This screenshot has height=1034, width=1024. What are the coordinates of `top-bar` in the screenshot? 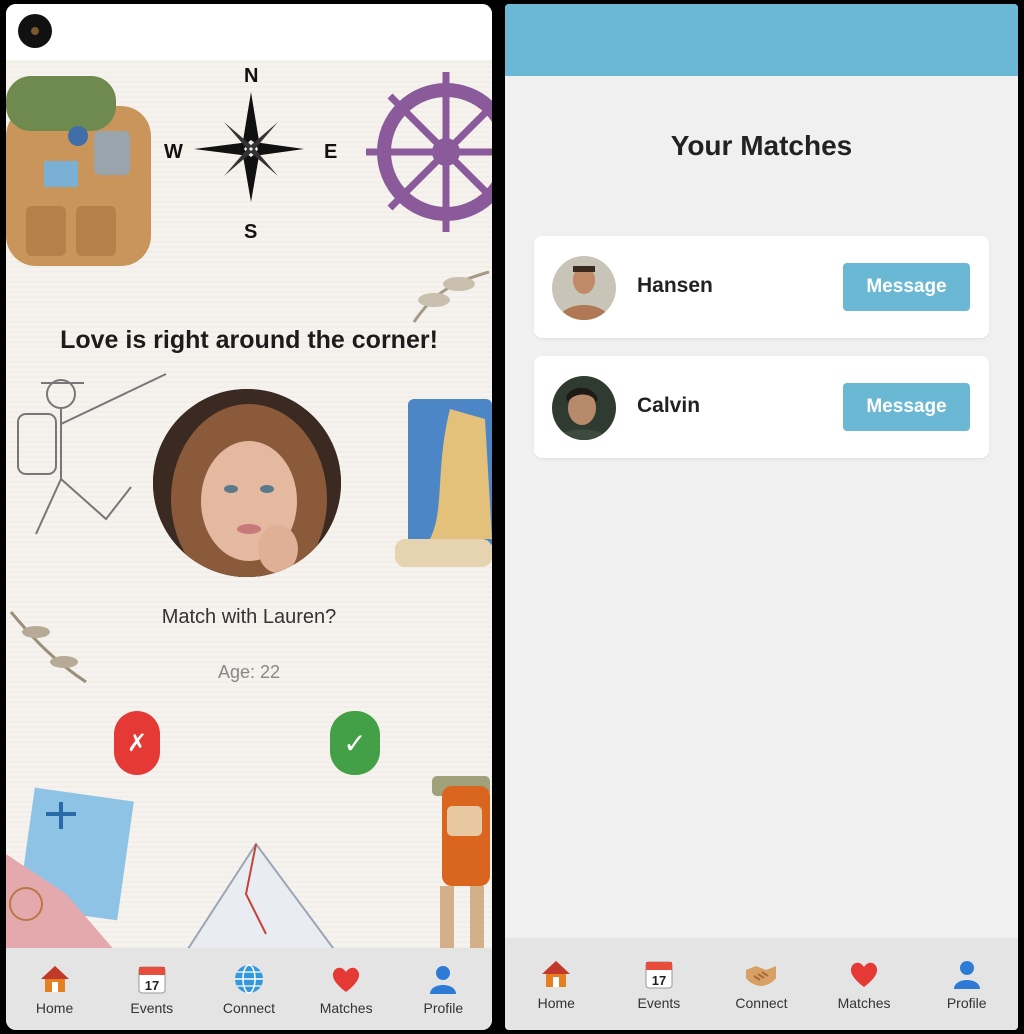 It's located at (249, 32).